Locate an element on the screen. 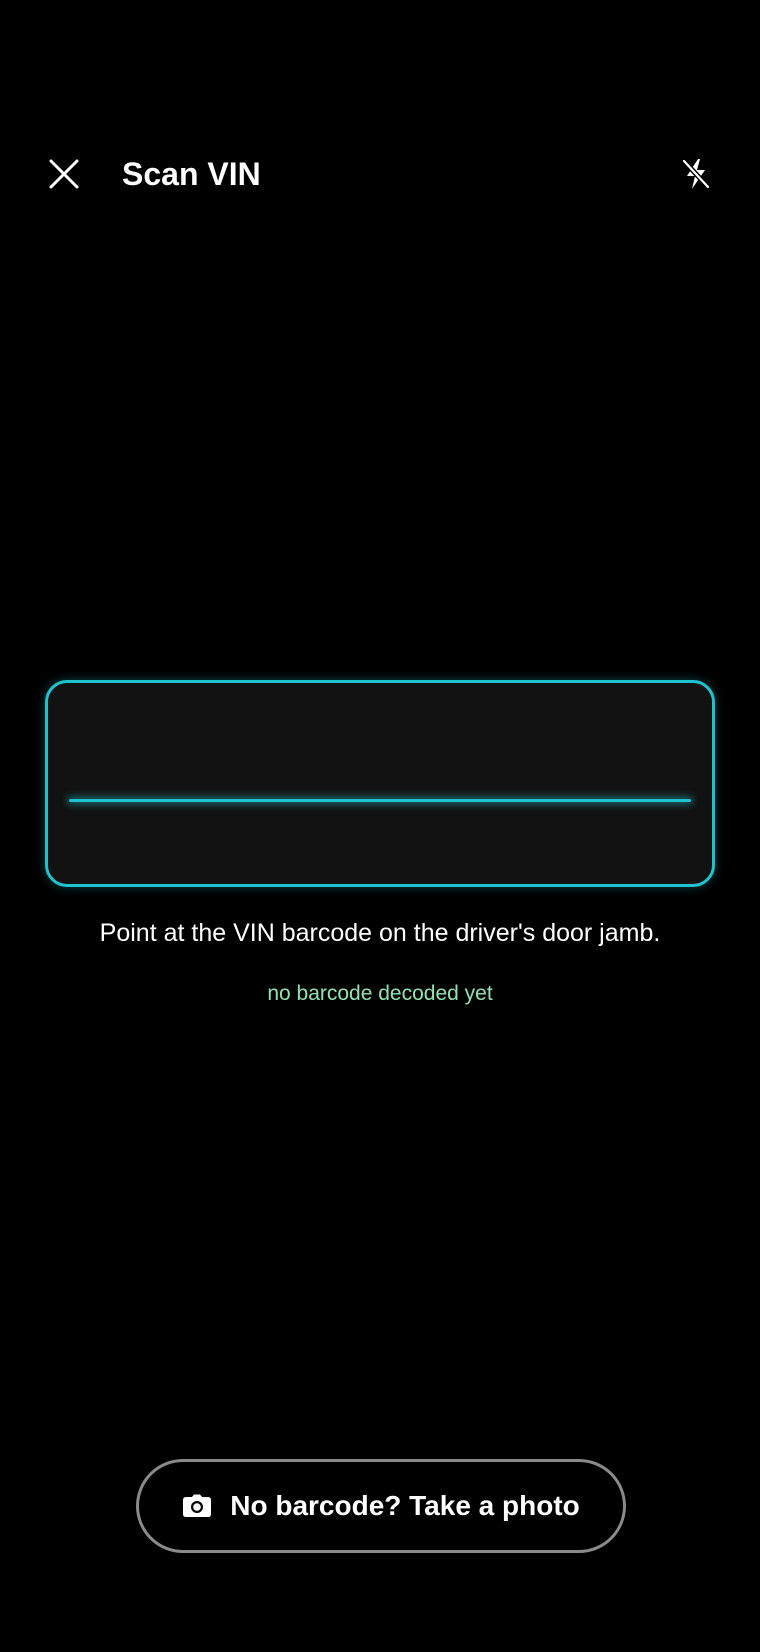  scan-viewfinder-frame is located at coordinates (380, 783).